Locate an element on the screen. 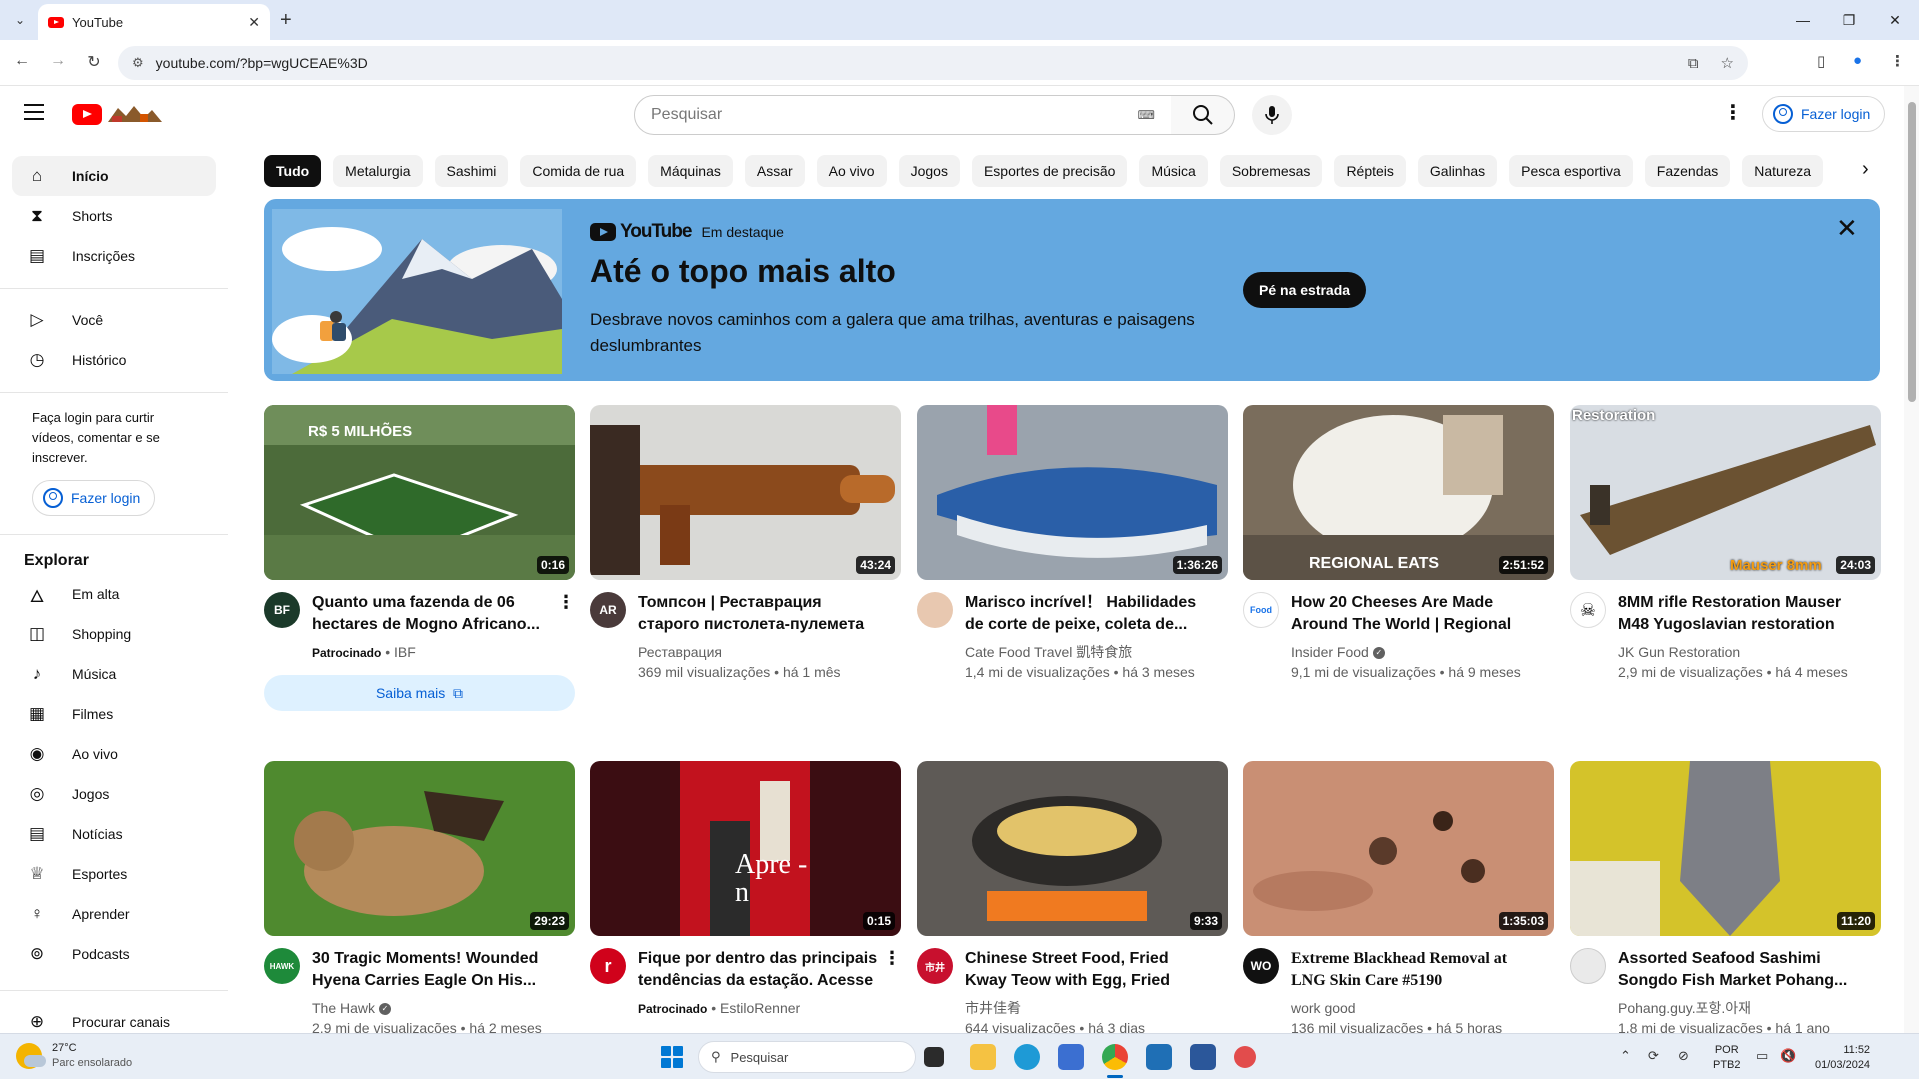 This screenshot has height=1079, width=1919. url-text: youtube.com/?bp=wgUCEAE%3D is located at coordinates (911, 63).